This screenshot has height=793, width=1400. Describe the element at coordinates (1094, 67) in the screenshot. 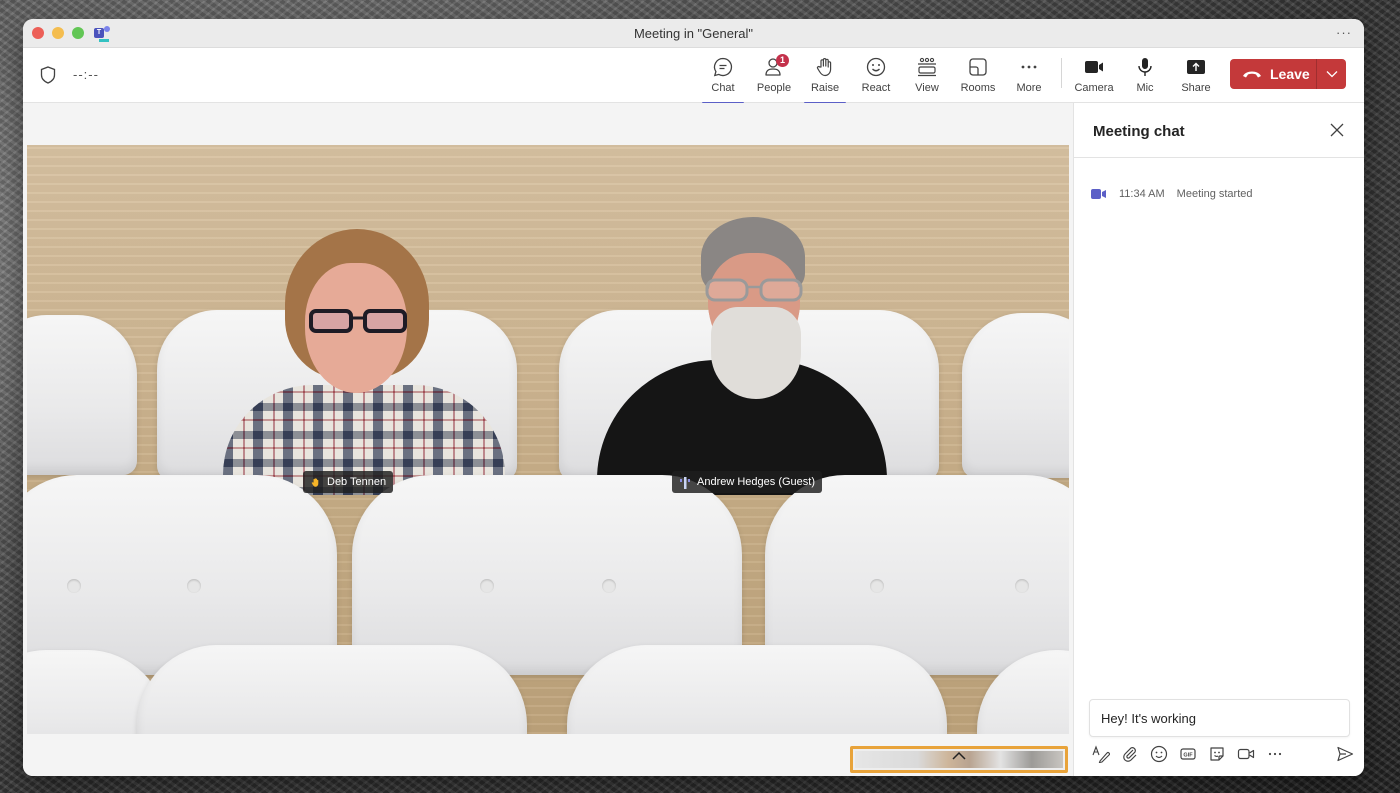

I see `camera-icon` at that location.